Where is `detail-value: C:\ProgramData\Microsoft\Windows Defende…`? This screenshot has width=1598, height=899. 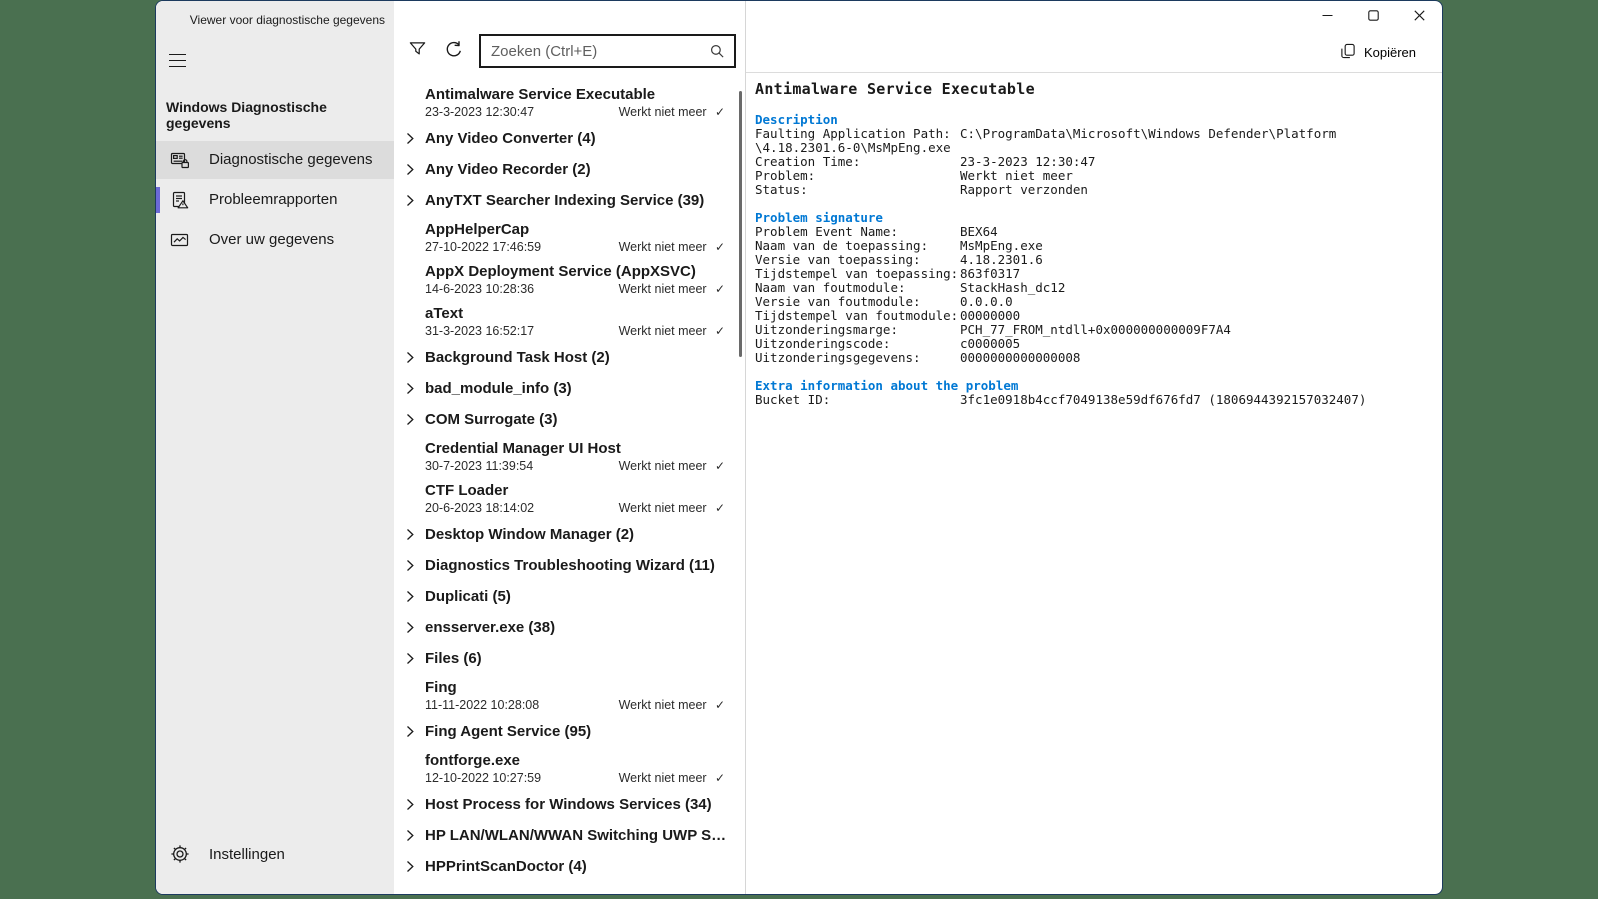 detail-value: C:\ProgramData\Microsoft\Windows Defende… is located at coordinates (1148, 133).